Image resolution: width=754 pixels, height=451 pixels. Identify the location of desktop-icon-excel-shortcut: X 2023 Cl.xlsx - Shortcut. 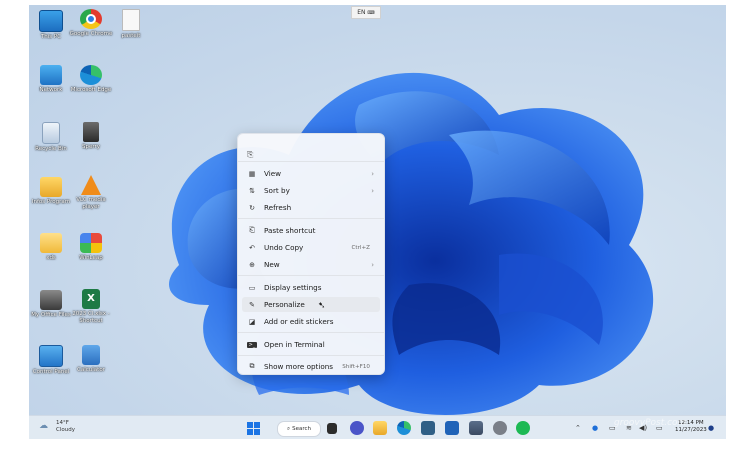
(91, 307).